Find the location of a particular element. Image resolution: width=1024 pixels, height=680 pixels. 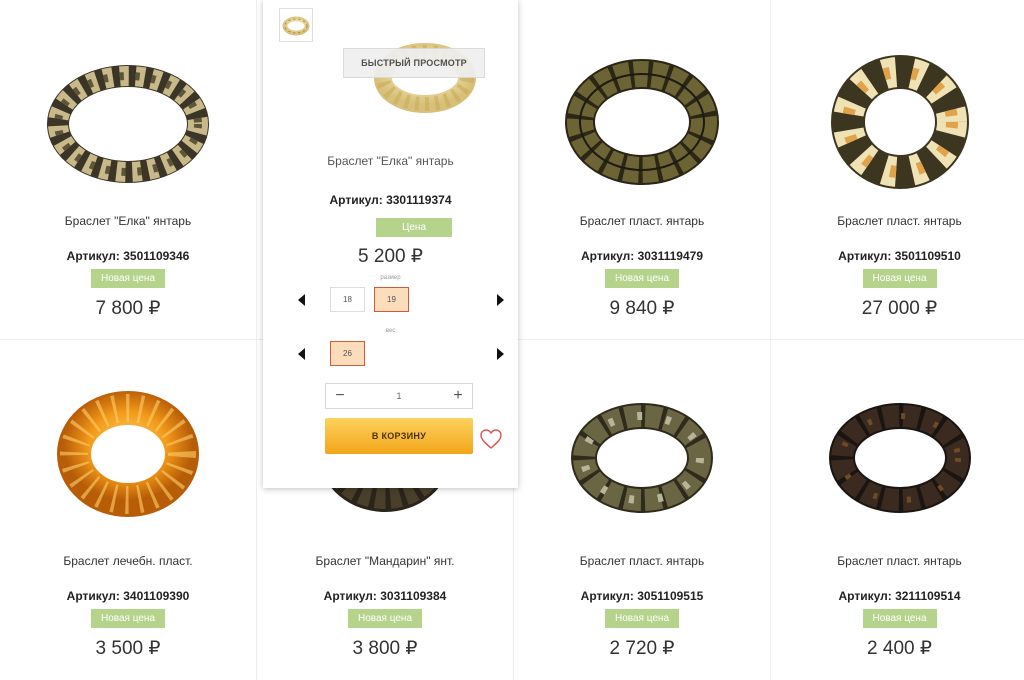

add-to-cart-button: В КОРЗИНУ is located at coordinates (399, 436).